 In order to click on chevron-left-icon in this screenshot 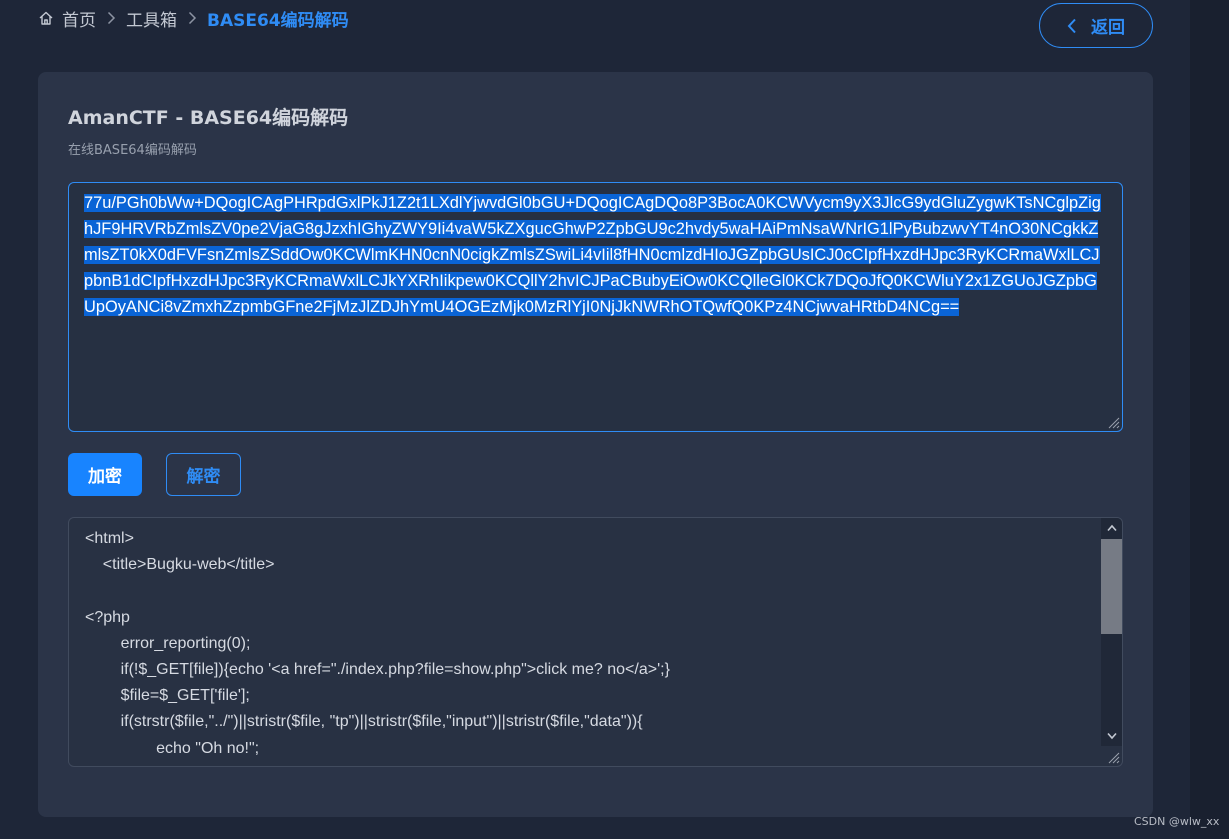, I will do `click(1071, 25)`.